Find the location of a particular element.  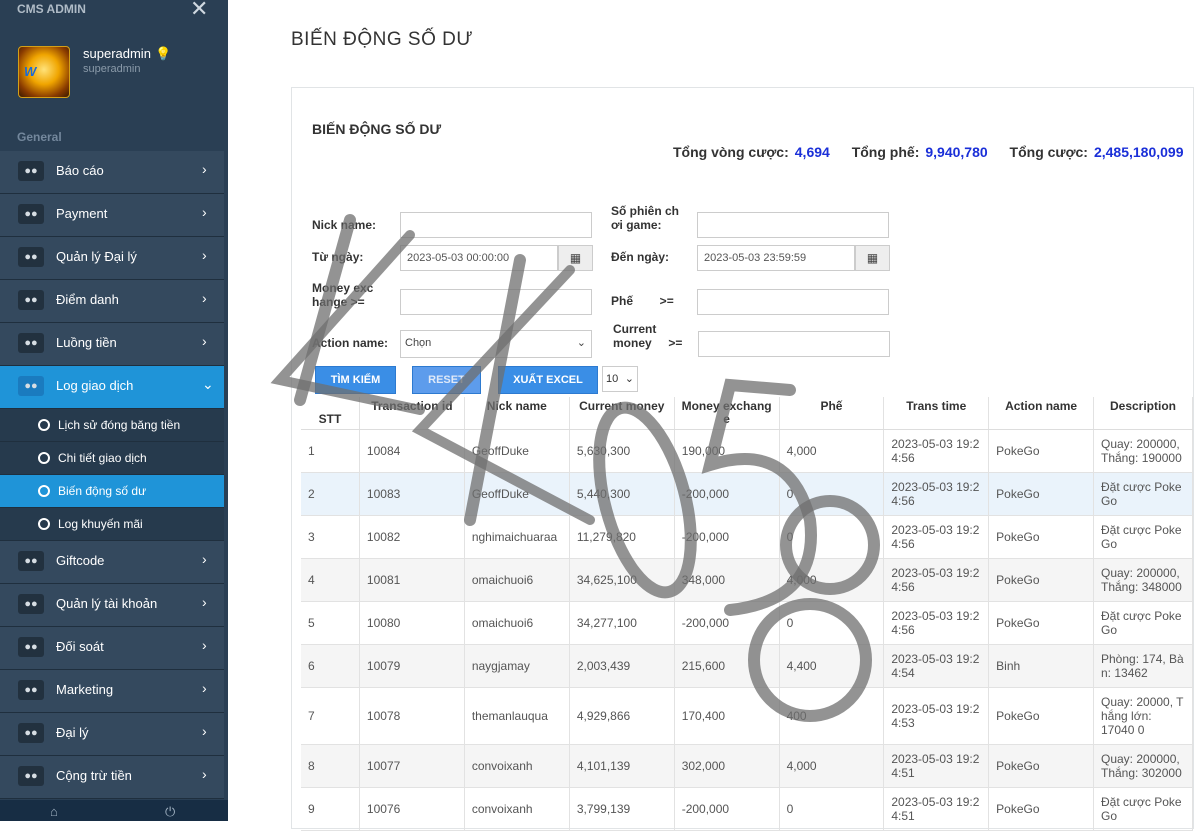

cell-stt: 5 is located at coordinates (330, 623).